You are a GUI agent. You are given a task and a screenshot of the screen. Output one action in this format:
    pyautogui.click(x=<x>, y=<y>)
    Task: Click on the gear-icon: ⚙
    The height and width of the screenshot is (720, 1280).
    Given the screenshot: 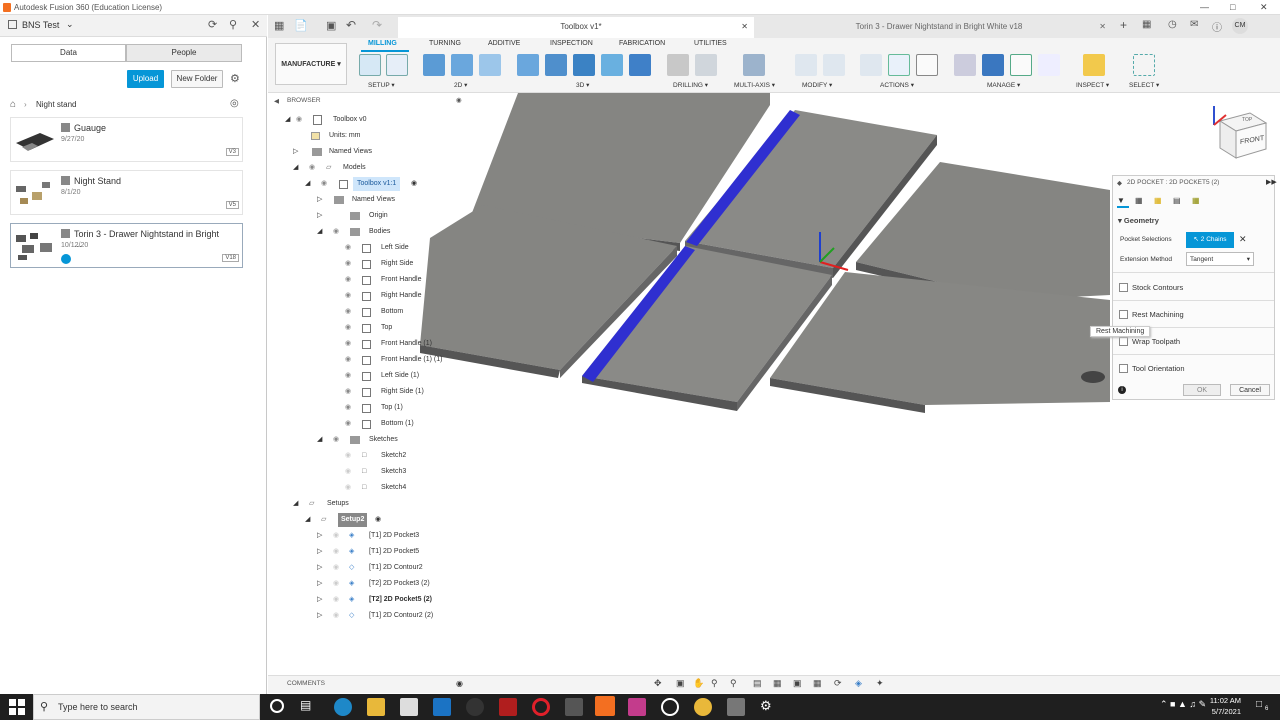 What is the action you would take?
    pyautogui.click(x=235, y=78)
    